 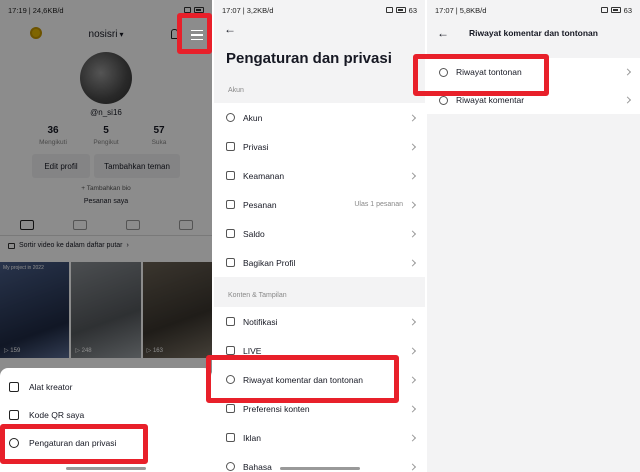 What do you see at coordinates (253, 117) in the screenshot?
I see `settings-item-label: Akun` at bounding box center [253, 117].